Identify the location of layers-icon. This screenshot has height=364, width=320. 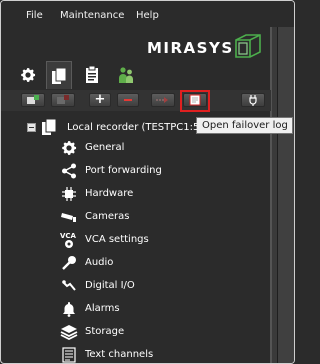
(69, 332).